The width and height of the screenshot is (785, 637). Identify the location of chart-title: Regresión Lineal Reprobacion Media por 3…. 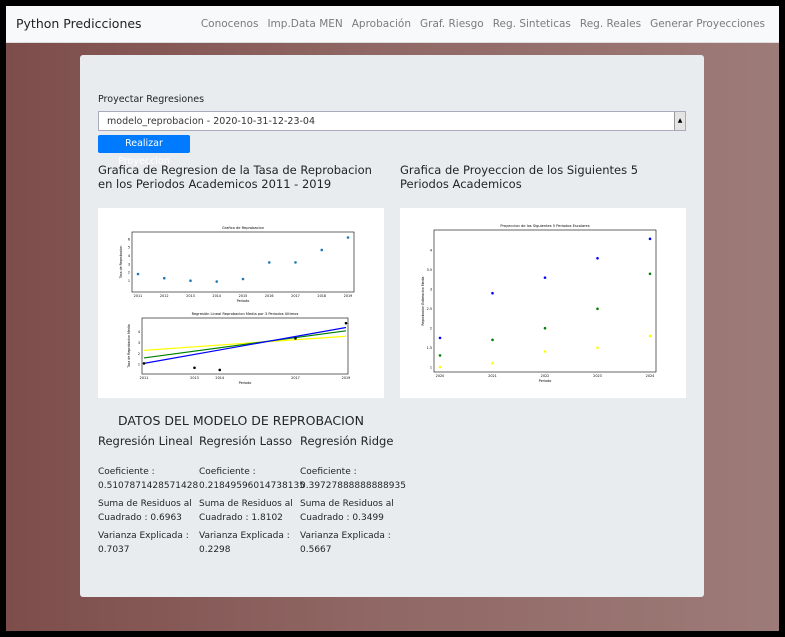
(245, 314).